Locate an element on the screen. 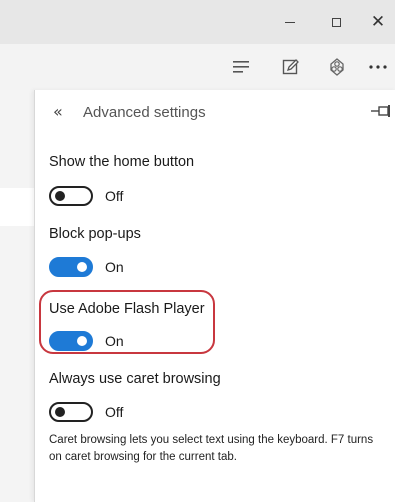  web-note-button is located at coordinates (291, 67).